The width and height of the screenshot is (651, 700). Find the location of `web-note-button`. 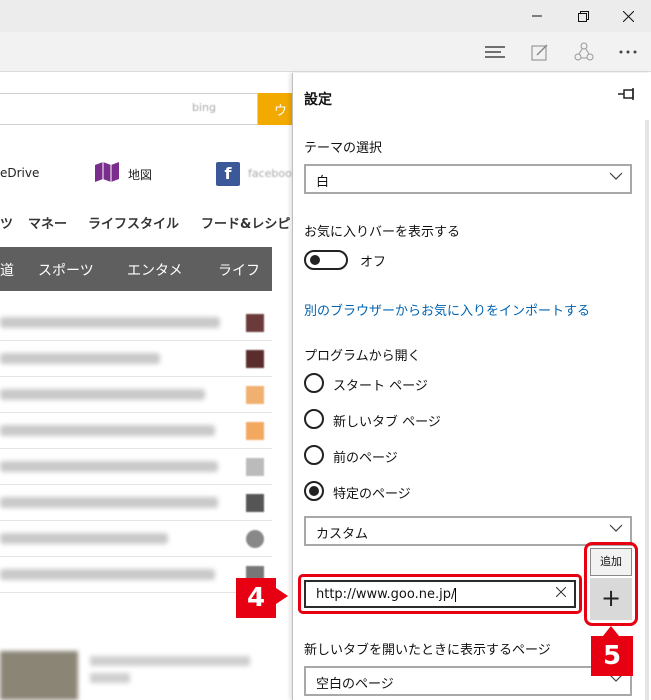

web-note-button is located at coordinates (540, 52).